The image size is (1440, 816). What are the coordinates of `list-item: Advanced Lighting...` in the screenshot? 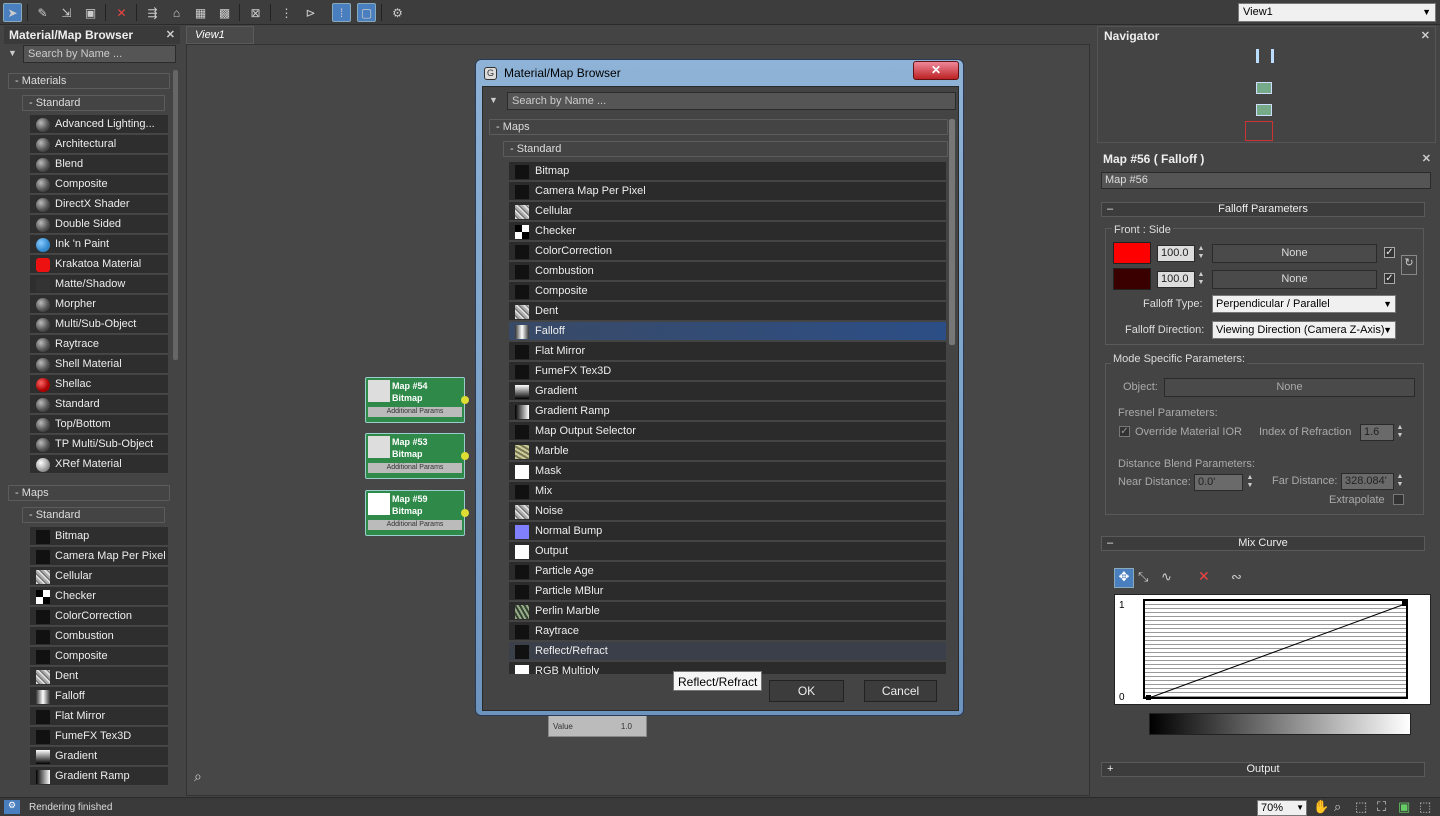 It's located at (99, 124).